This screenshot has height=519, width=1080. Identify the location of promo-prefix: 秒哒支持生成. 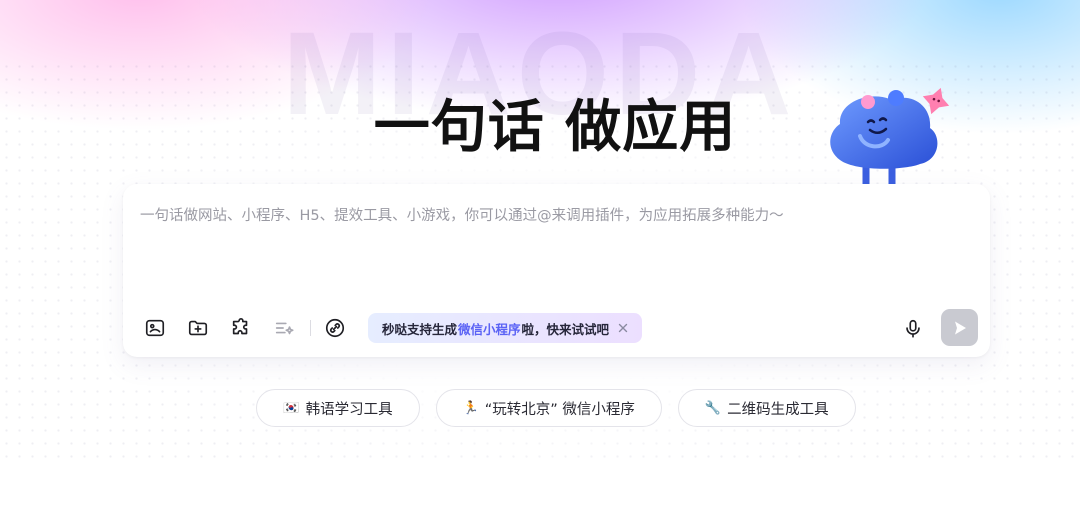
(420, 329).